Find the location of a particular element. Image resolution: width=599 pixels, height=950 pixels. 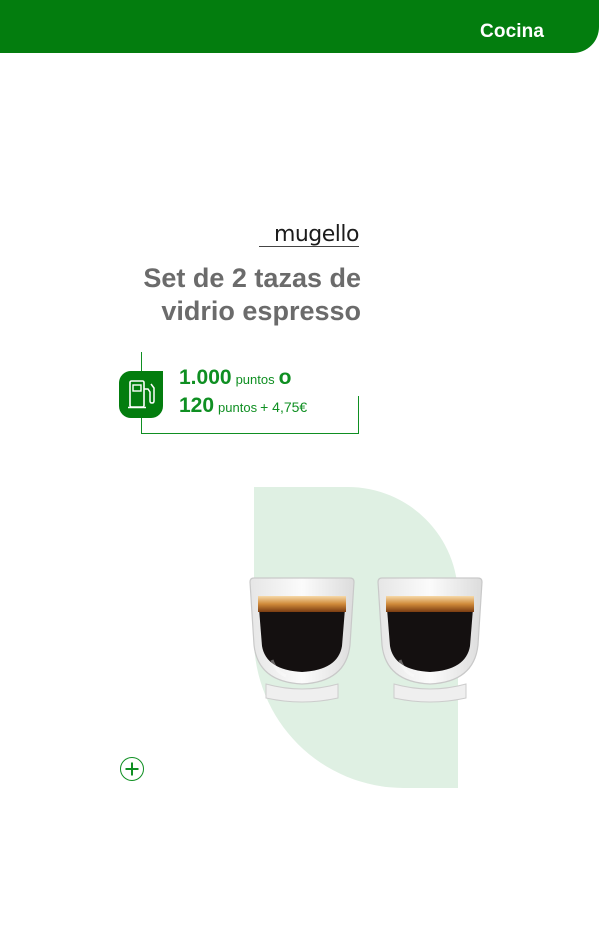

price-option-points: 1.000 puntos o is located at coordinates (235, 378).